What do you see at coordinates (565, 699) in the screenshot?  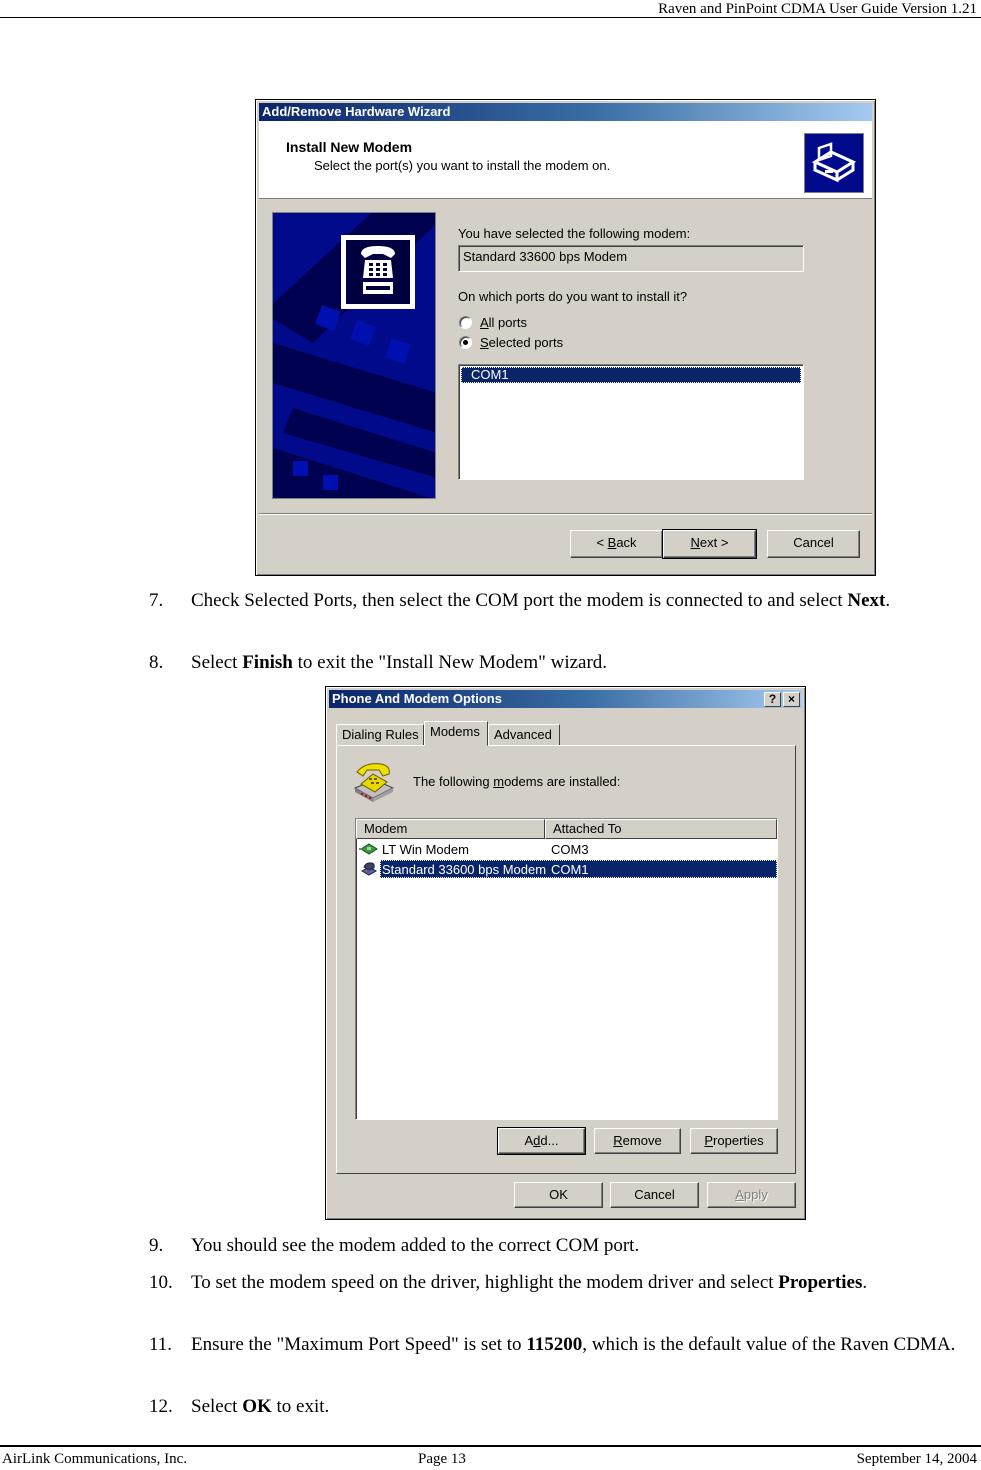 I see `dialog-title-bar: Phone And Modem Options ? ×` at bounding box center [565, 699].